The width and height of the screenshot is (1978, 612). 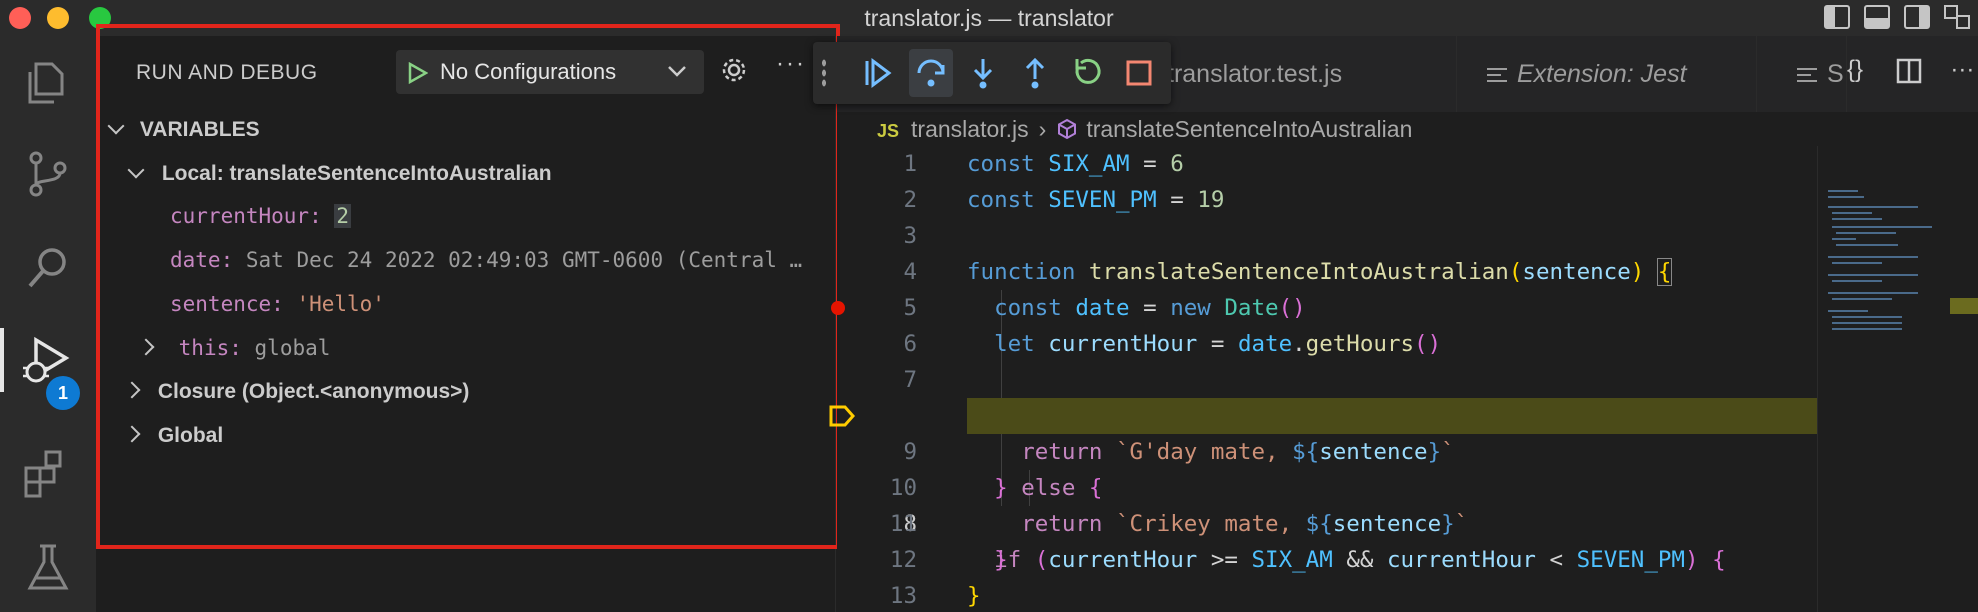 I want to click on debug-session-badge: 1, so click(x=63, y=393).